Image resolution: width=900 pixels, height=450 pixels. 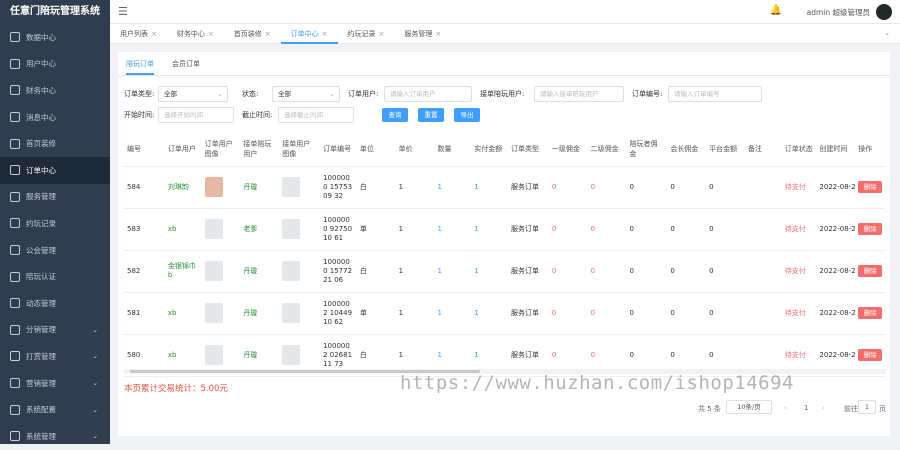 I want to click on end-time-input: 选择截止时间, so click(x=316, y=115).